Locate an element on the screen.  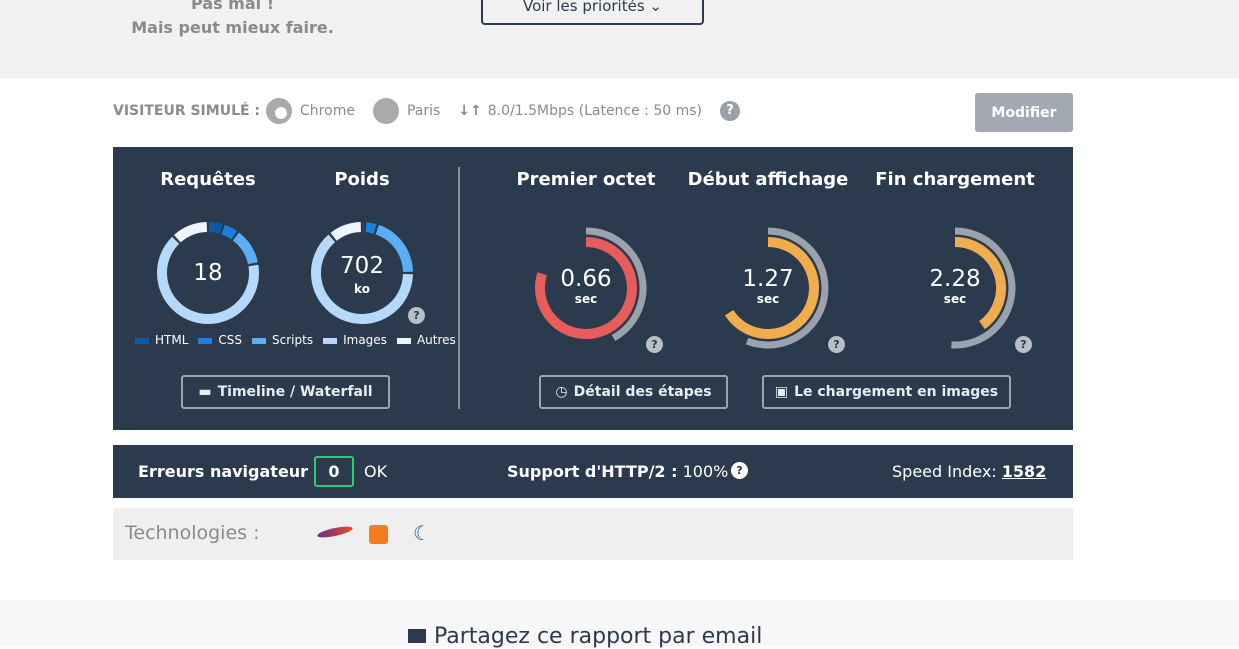
weight-unit: ko is located at coordinates (362, 289).